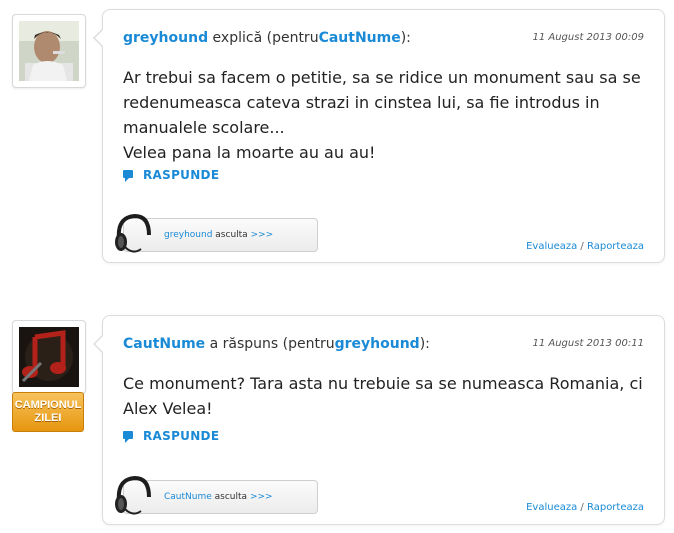 This screenshot has height=533, width=674. What do you see at coordinates (48, 418) in the screenshot?
I see `badge-line: ZILEI` at bounding box center [48, 418].